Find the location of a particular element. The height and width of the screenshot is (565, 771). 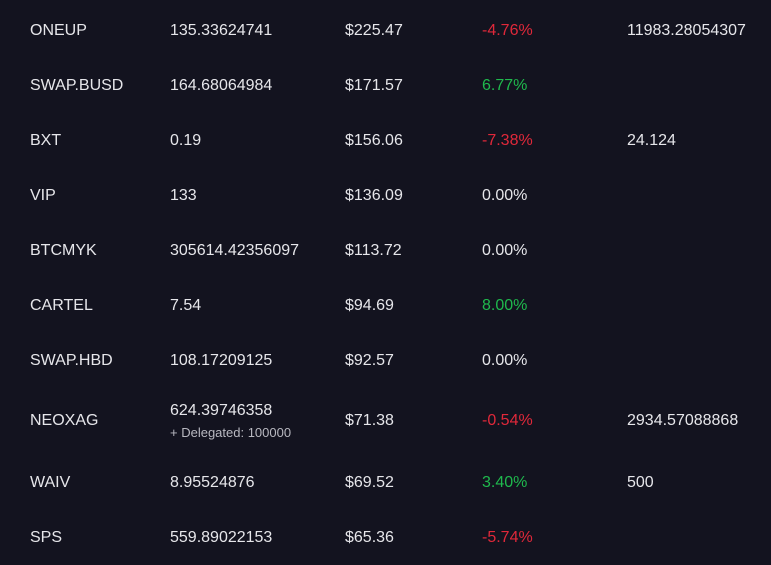

token-symbol: SPS is located at coordinates (46, 538).